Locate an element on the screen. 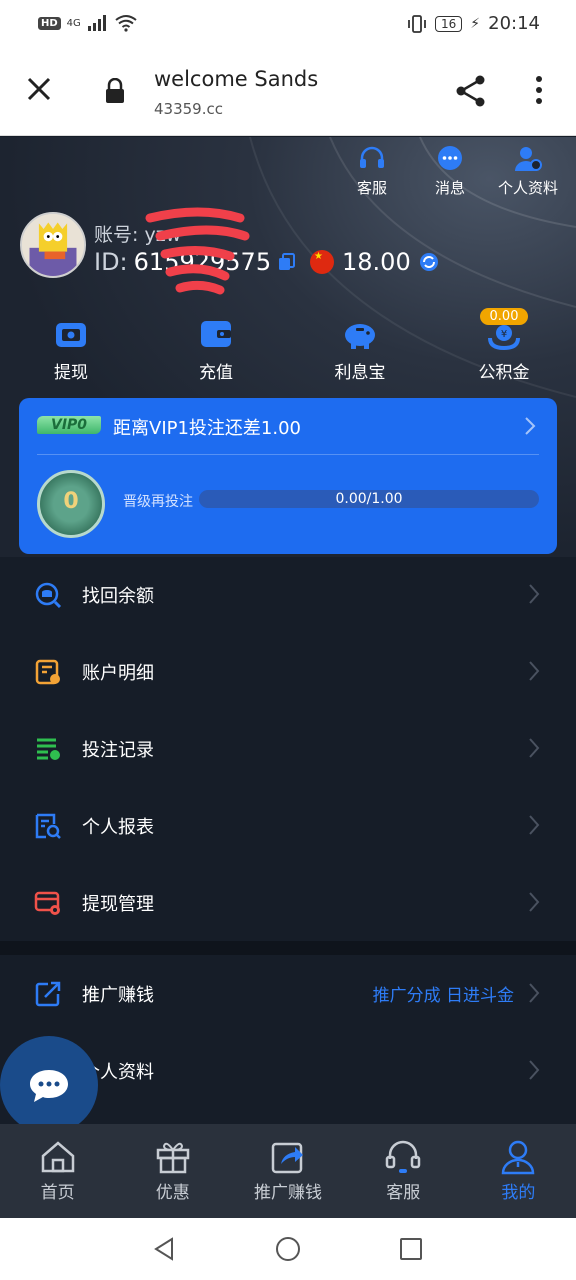 The width and height of the screenshot is (576, 1280). menu-item-recover-balance: 找回余额 is located at coordinates (288, 594).